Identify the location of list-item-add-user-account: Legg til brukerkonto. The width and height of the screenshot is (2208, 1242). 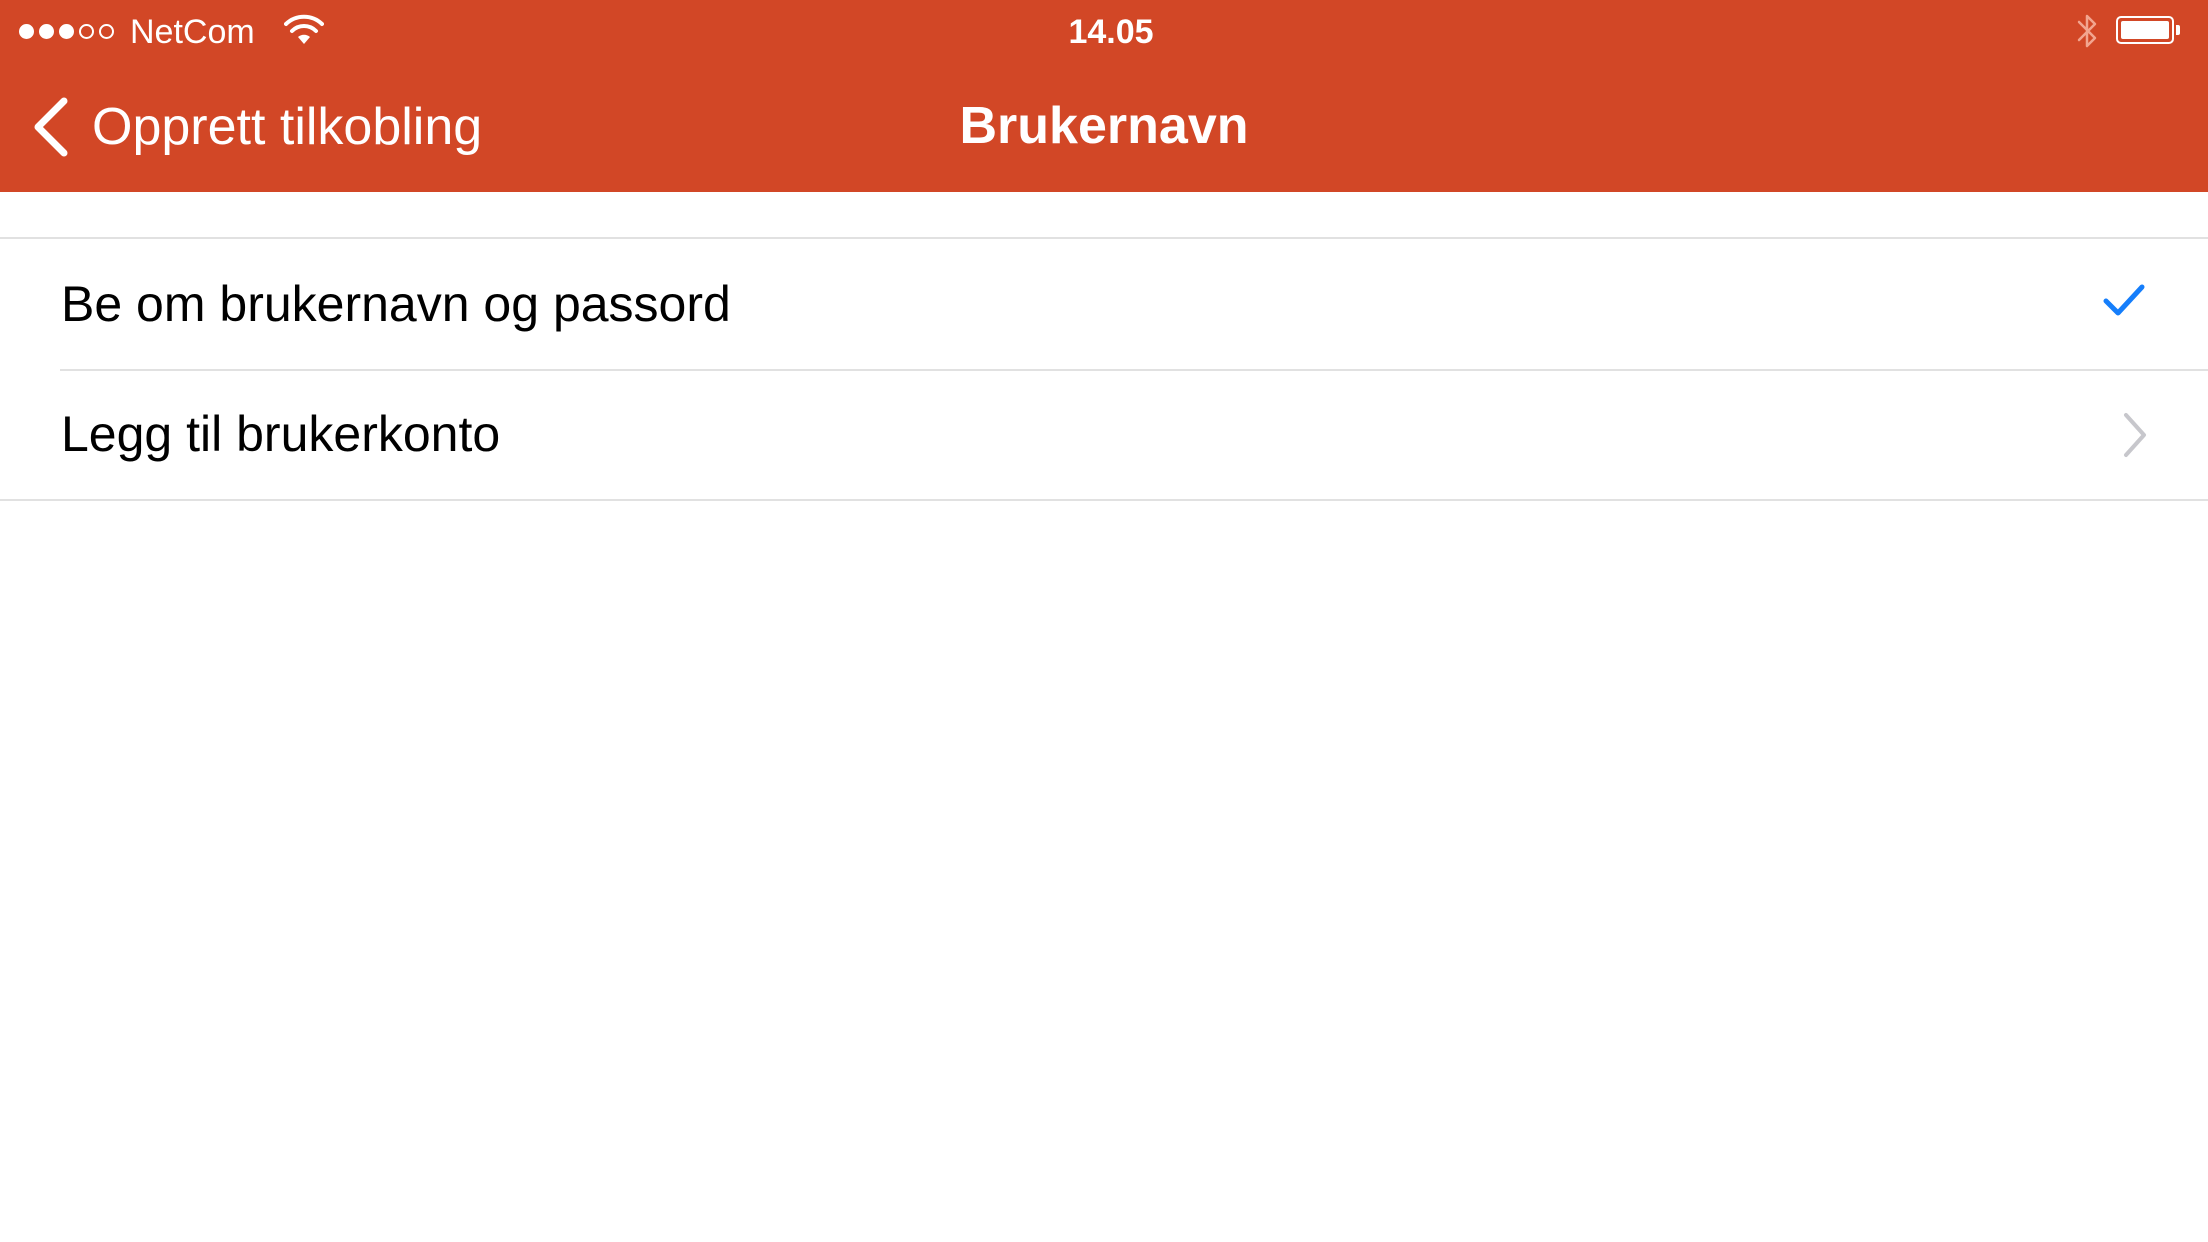
(1104, 434).